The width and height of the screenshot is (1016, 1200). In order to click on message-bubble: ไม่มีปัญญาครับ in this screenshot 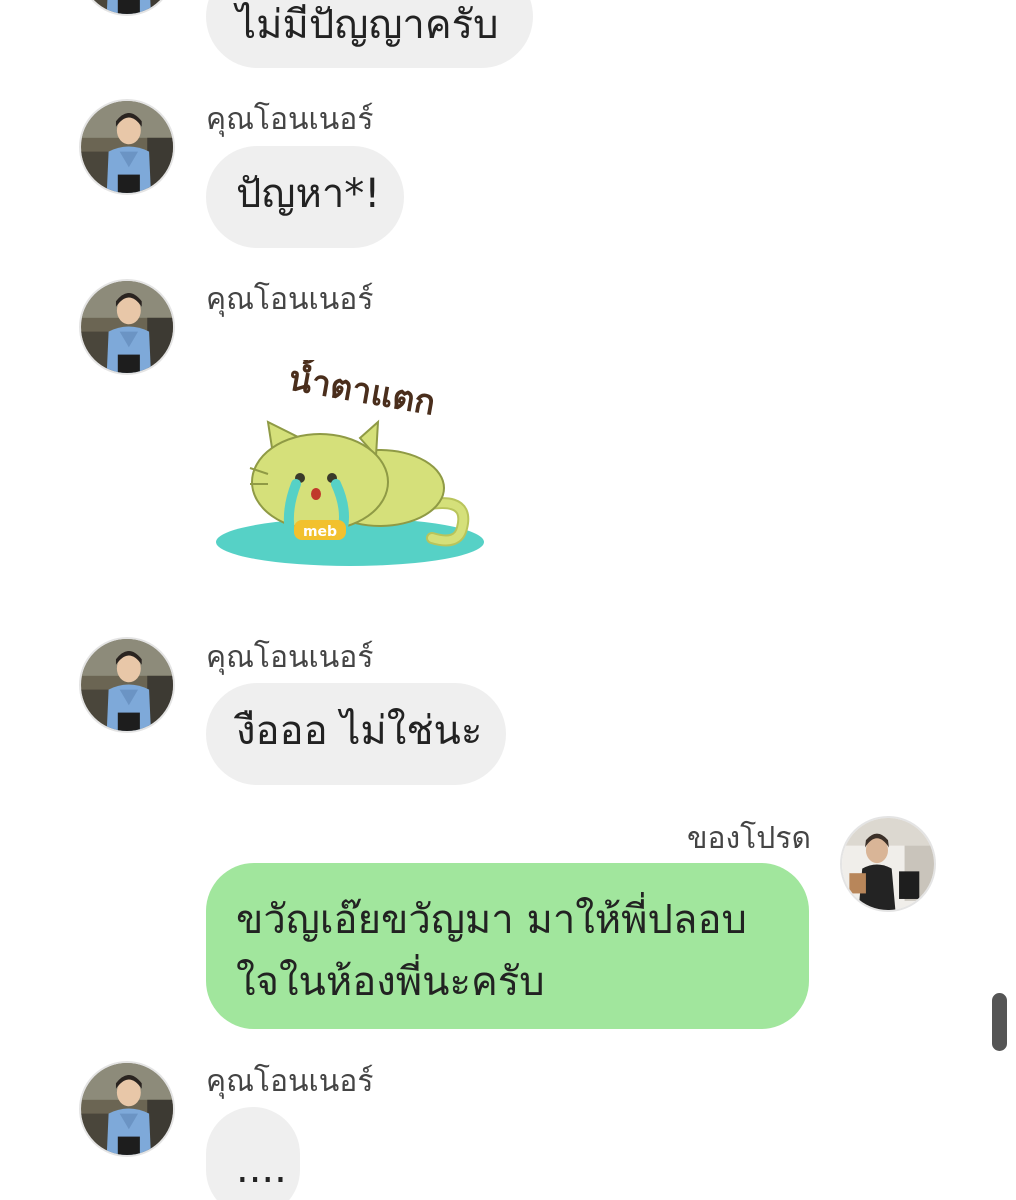, I will do `click(369, 34)`.